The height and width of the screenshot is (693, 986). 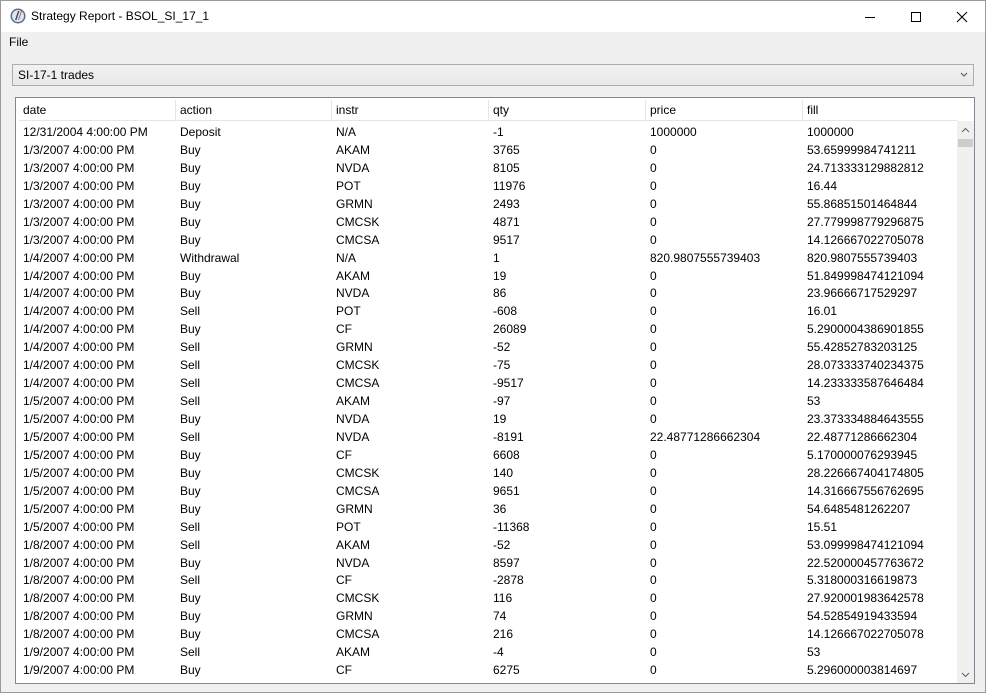 I want to click on vertical-scrollbar, so click(x=965, y=402).